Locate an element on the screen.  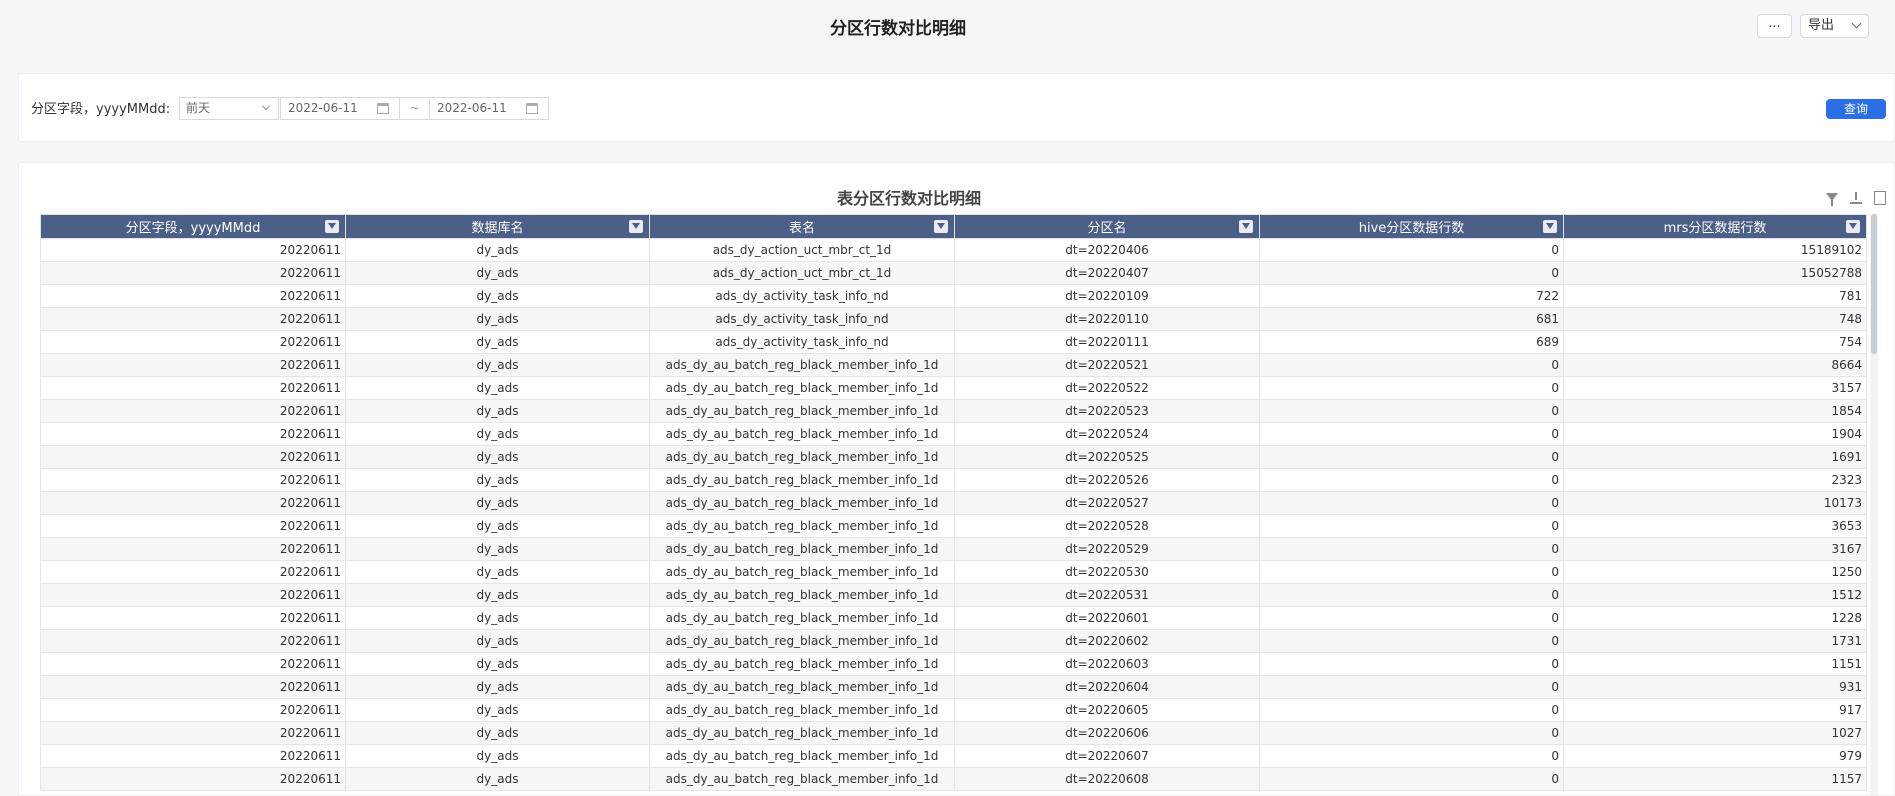
table-cell: 3653 is located at coordinates (1715, 526).